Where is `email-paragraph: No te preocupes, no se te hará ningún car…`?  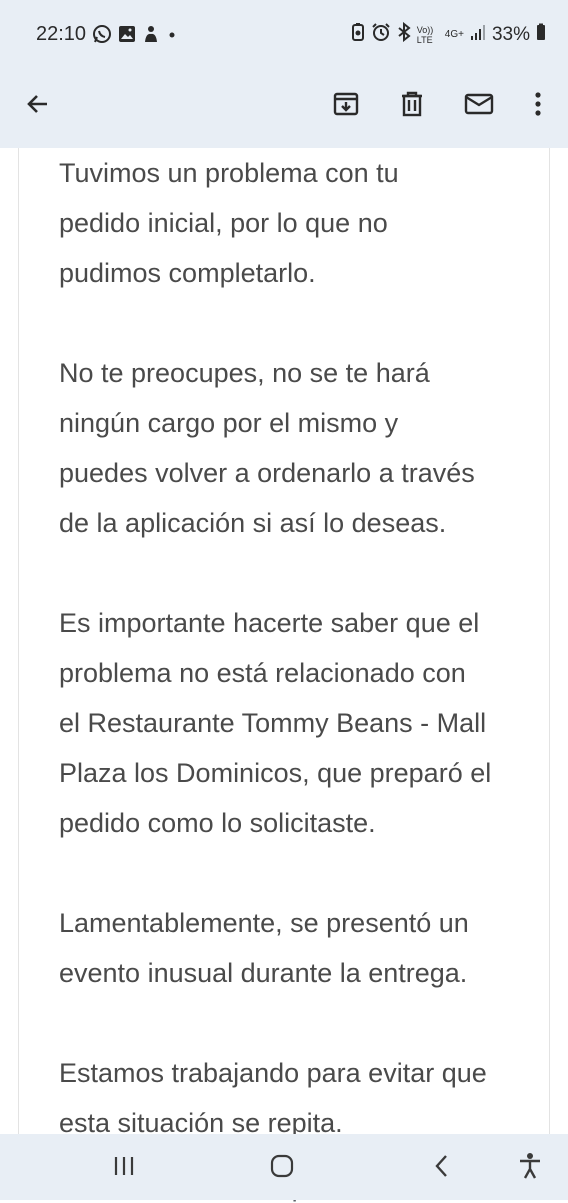 email-paragraph: No te preocupes, no se te hará ningún car… is located at coordinates (294, 448).